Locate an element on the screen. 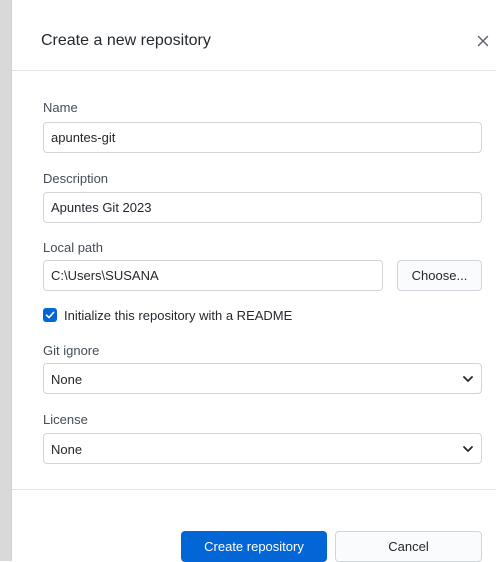  close-icon is located at coordinates (483, 41).